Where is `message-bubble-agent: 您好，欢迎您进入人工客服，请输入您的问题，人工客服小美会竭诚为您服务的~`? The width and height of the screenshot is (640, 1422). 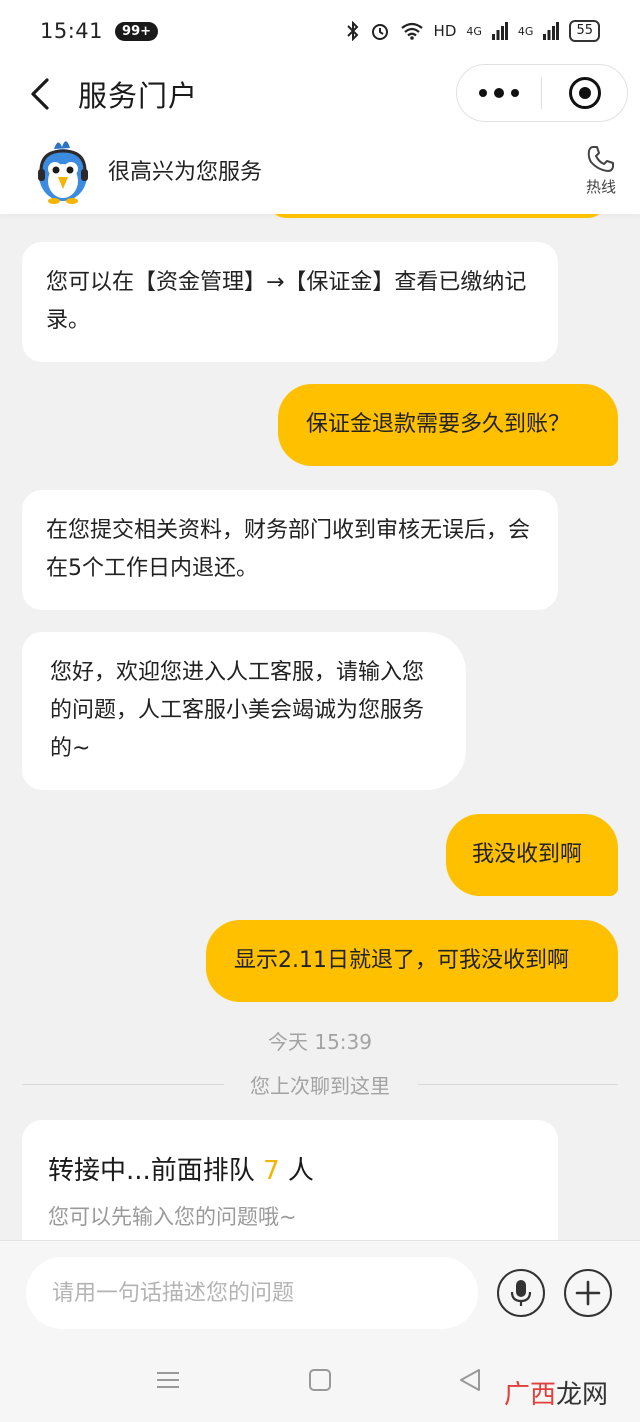
message-bubble-agent: 您好，欢迎您进入人工客服，请输入您的问题，人工客服小美会竭诚为您服务的~ is located at coordinates (244, 711).